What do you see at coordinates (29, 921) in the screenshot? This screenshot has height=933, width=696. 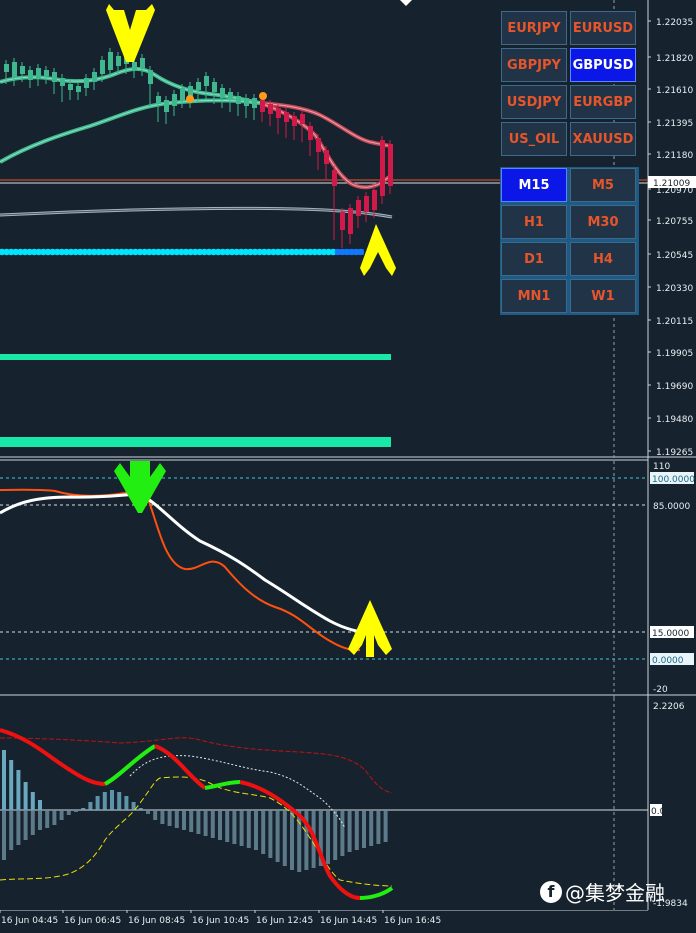 I see `time-axis-label: 16 Jun 04:45` at bounding box center [29, 921].